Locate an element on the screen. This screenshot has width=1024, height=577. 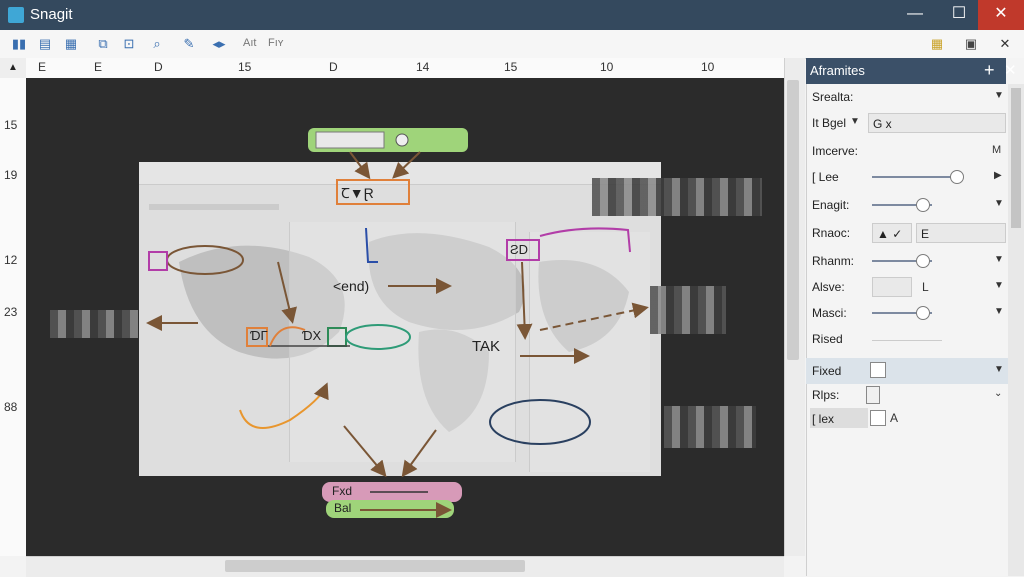
property-label: Alsve: is located at coordinates (828, 287).